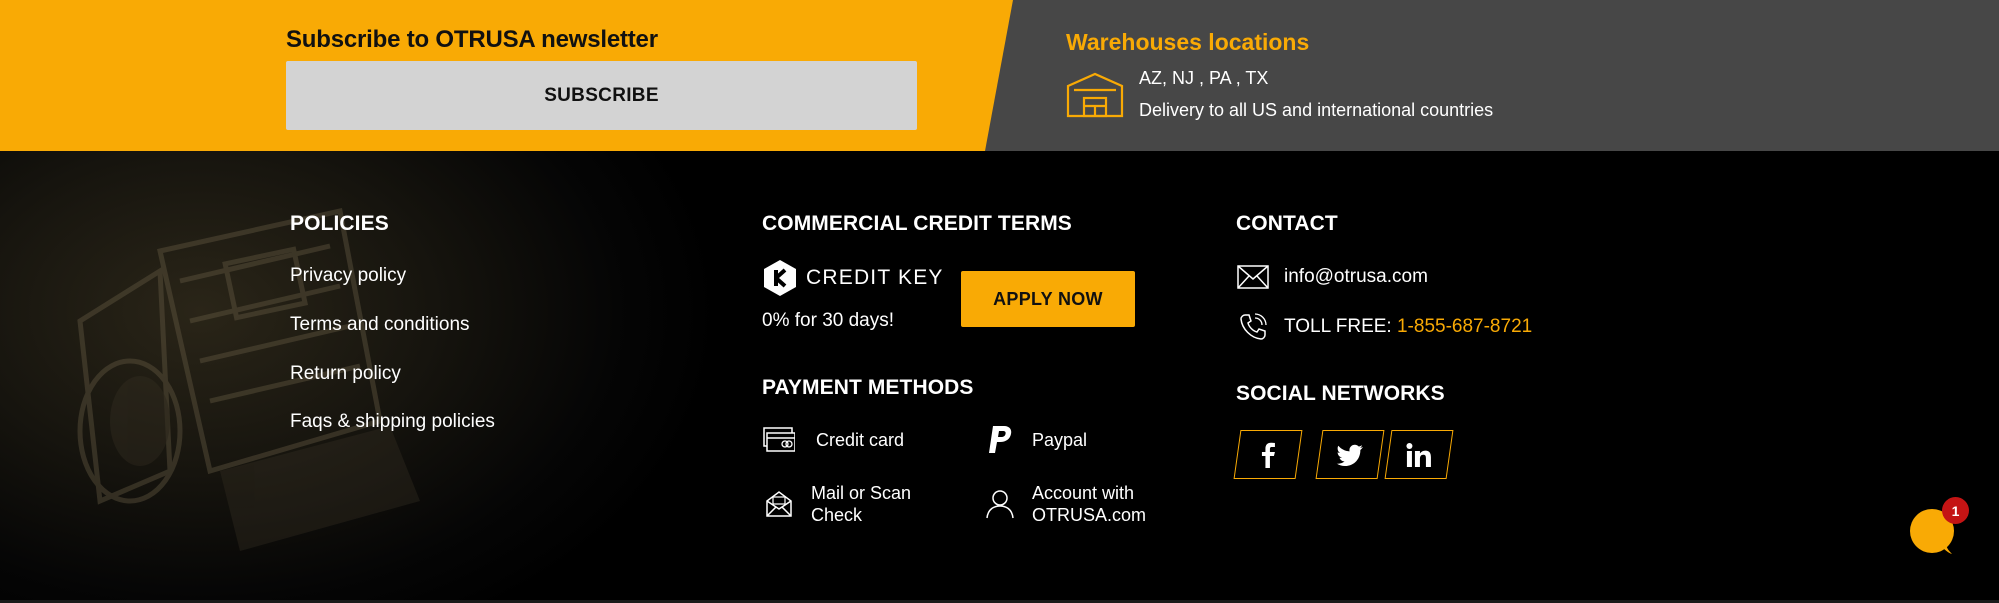  I want to click on toll-free-label: TOLL FREE:, so click(1340, 326).